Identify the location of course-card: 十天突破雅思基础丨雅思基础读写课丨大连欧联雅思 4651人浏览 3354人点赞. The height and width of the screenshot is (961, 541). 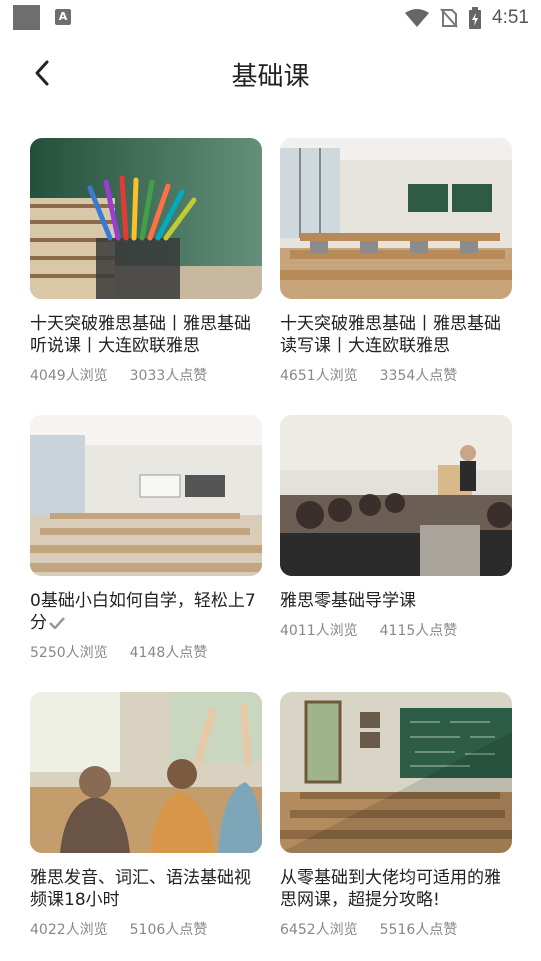
(396, 261).